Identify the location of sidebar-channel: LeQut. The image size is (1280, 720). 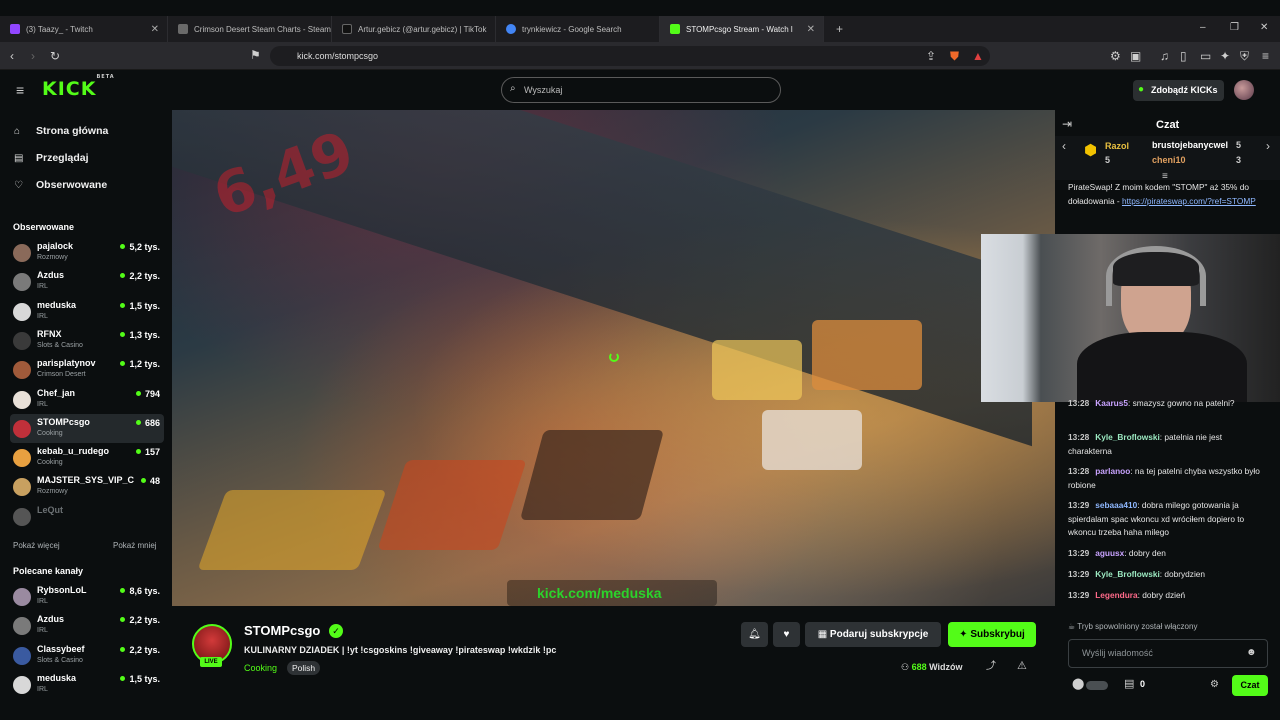
(87, 516).